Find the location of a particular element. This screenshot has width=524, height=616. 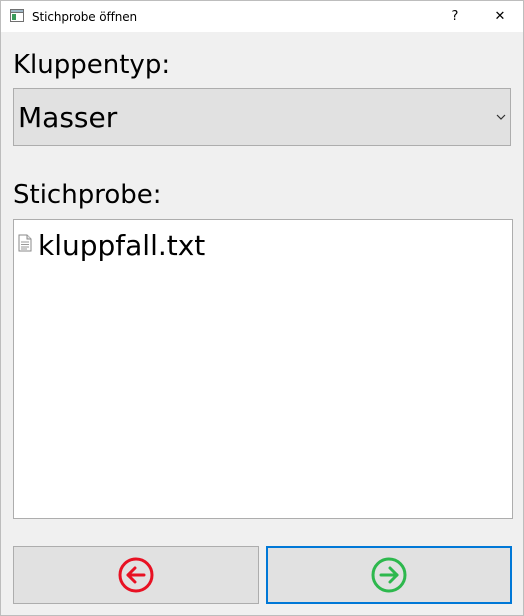

app-icon is located at coordinates (17, 15).